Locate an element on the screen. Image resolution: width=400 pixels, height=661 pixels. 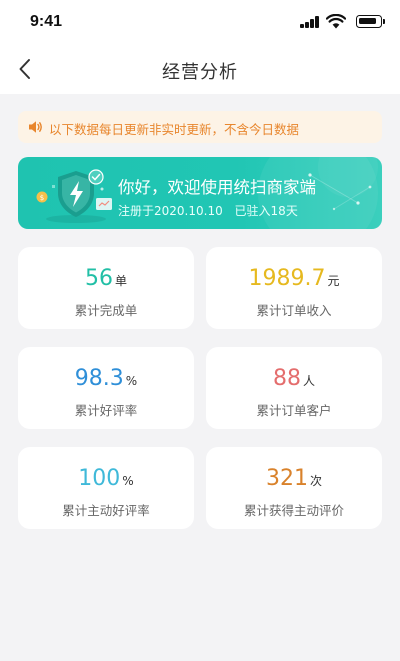
security-shield-illustration: $ is located at coordinates (74, 196).